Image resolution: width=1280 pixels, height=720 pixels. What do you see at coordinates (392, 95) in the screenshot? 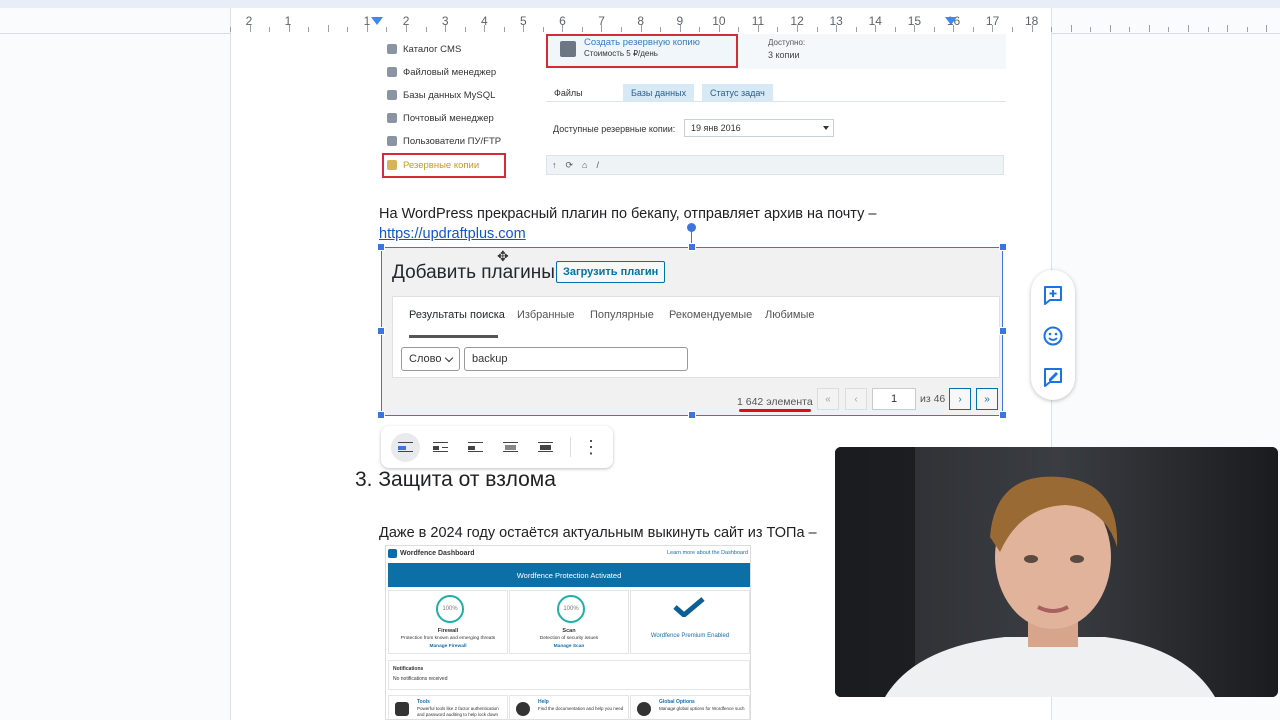
I see `database-icon` at bounding box center [392, 95].